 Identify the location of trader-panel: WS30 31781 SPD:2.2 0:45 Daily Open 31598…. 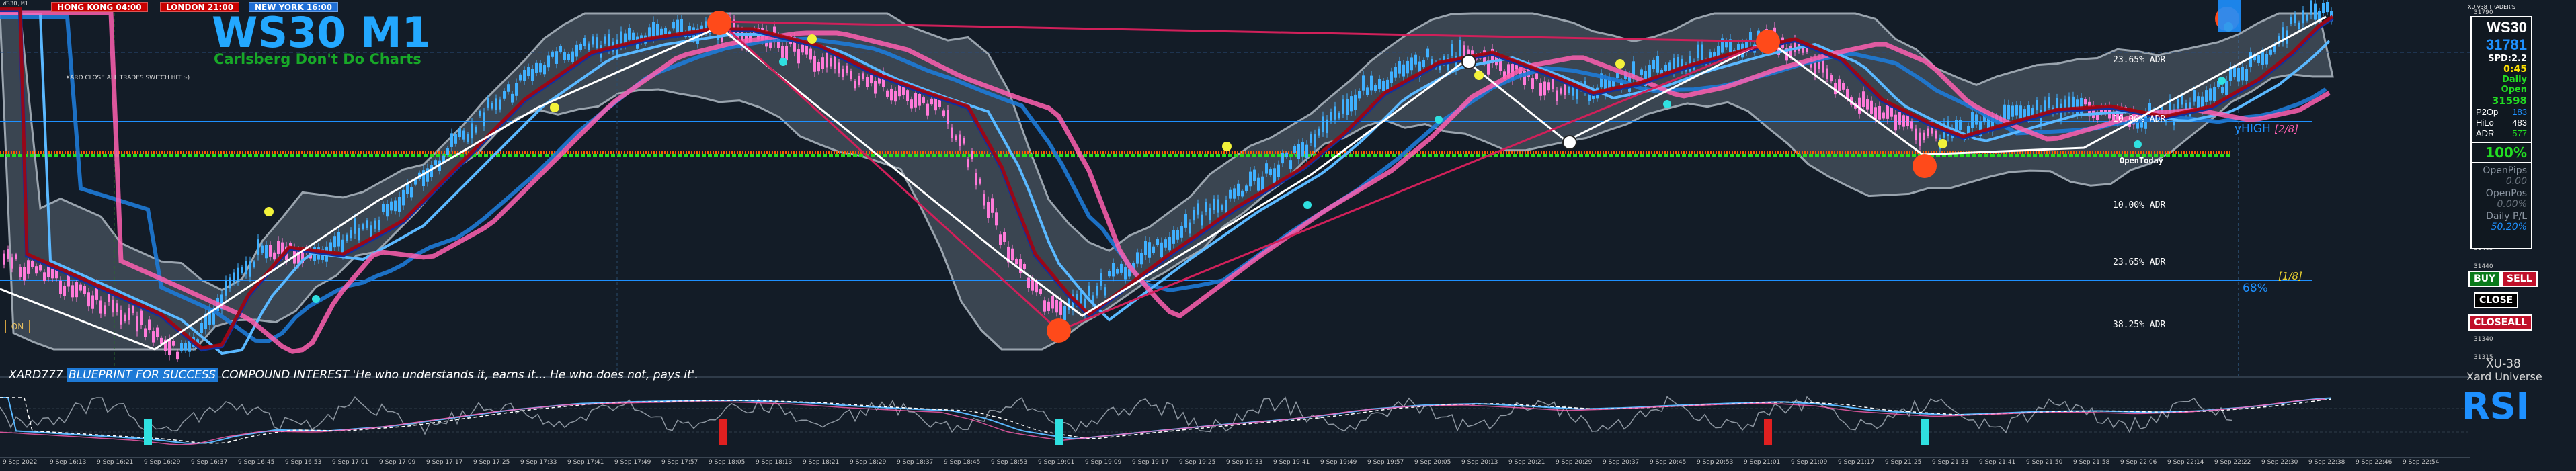
(2501, 132).